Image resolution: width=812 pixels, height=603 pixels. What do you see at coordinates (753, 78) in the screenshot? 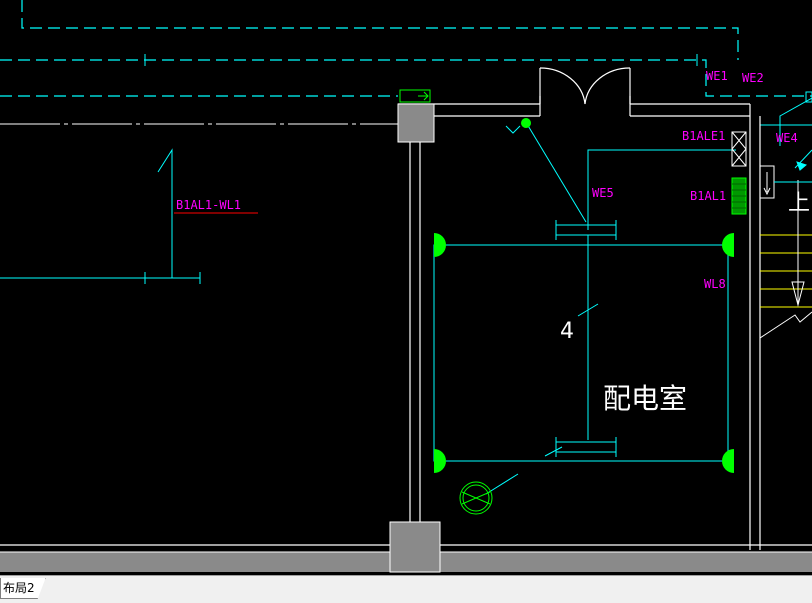
I see `label-we2: WE2` at bounding box center [753, 78].